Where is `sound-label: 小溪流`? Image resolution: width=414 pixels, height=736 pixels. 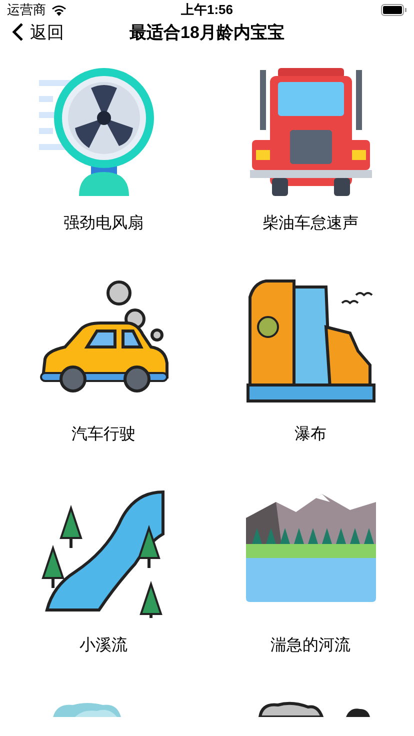
sound-label: 小溪流 is located at coordinates (104, 646).